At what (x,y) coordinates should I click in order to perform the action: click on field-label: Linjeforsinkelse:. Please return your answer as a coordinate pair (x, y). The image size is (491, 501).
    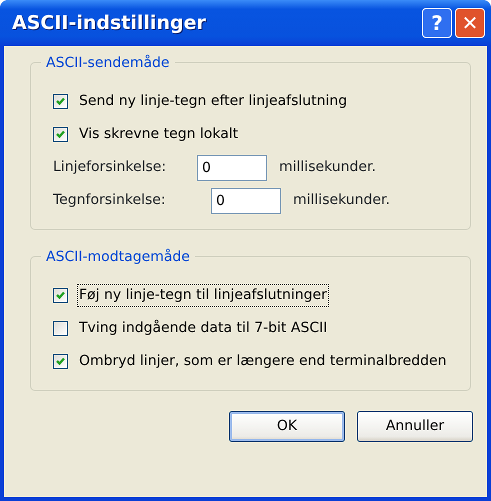
    Looking at the image, I should click on (110, 167).